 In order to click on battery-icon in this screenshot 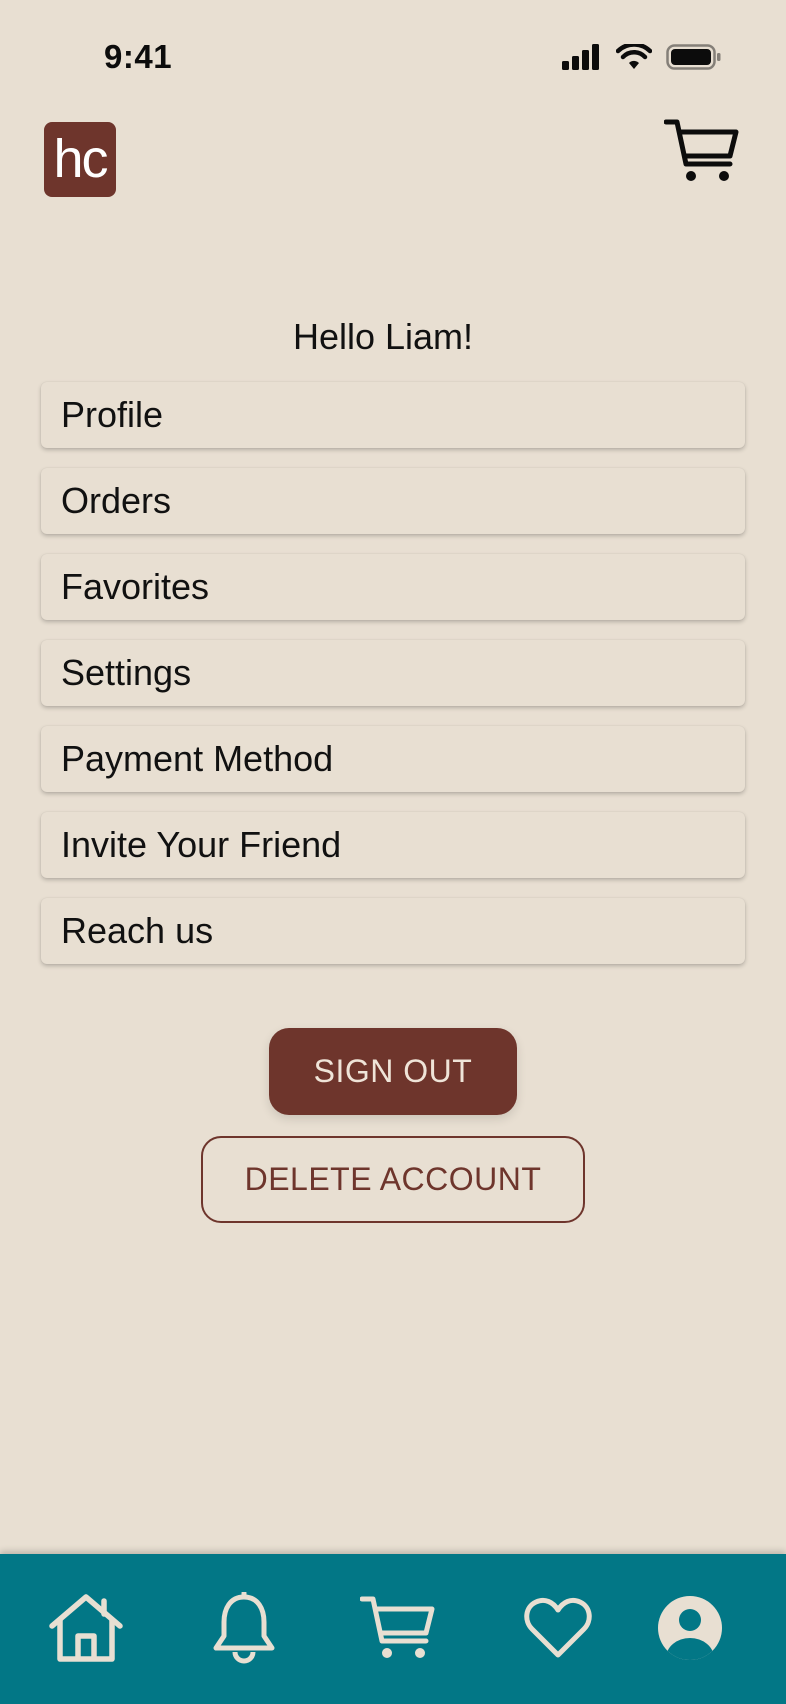, I will do `click(693, 57)`.